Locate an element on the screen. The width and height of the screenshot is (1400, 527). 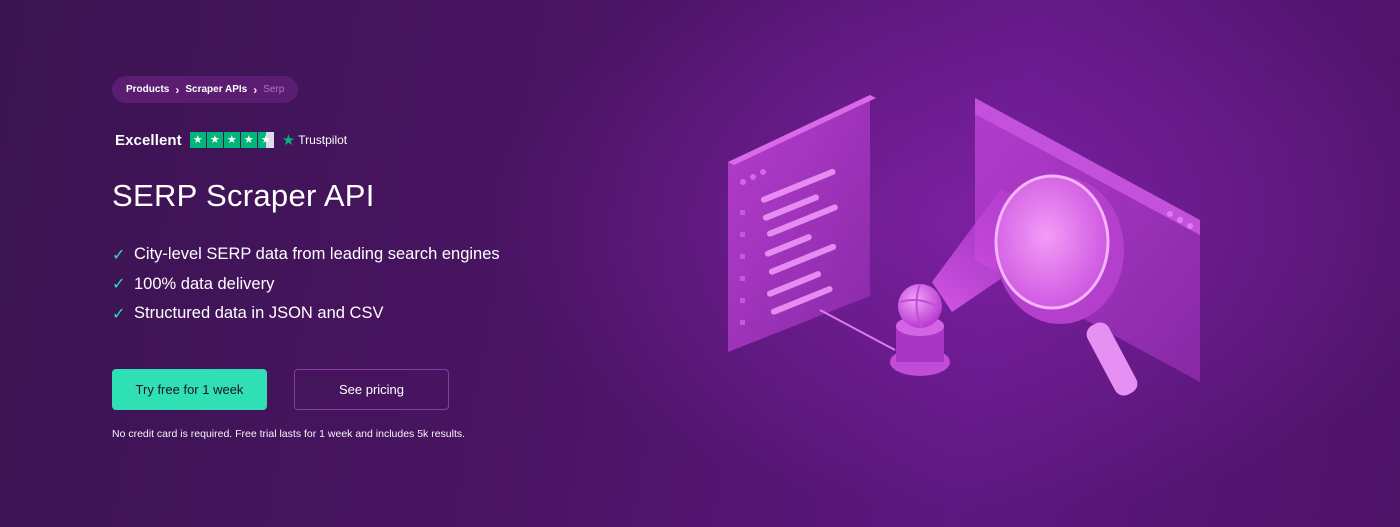
feature-text: Structured data in JSON and CSV is located at coordinates (259, 313).